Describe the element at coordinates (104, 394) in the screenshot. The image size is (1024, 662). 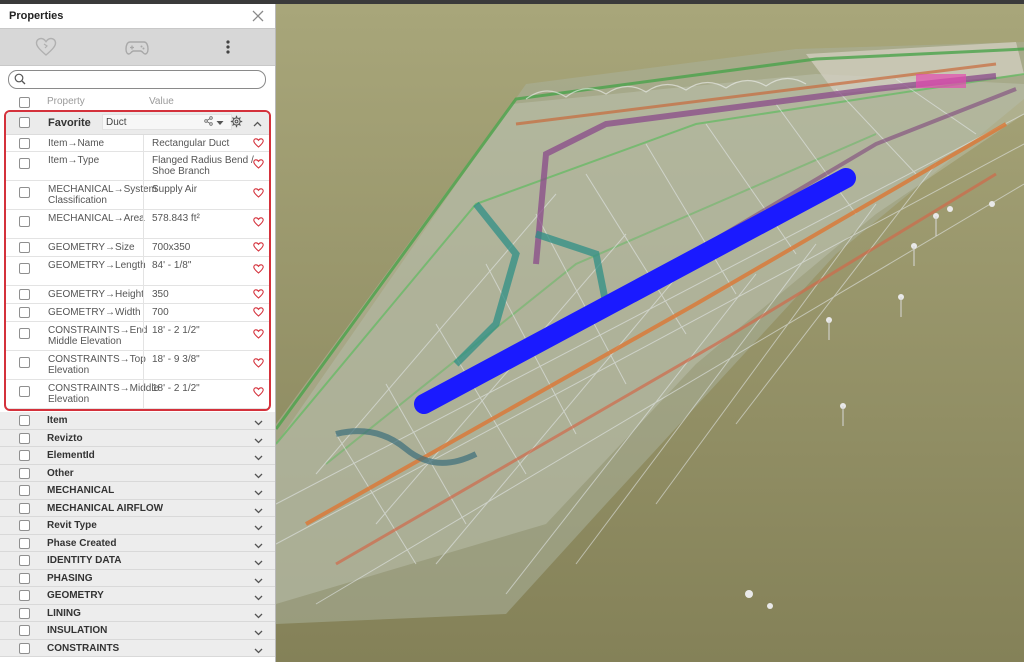
I see `property-name: CONSTRAINTS→Middle Elevation` at that location.